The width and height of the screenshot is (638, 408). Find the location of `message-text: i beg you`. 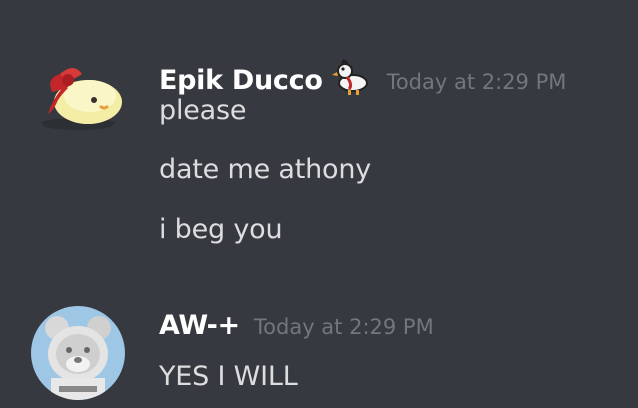

message-text: i beg you is located at coordinates (221, 229).